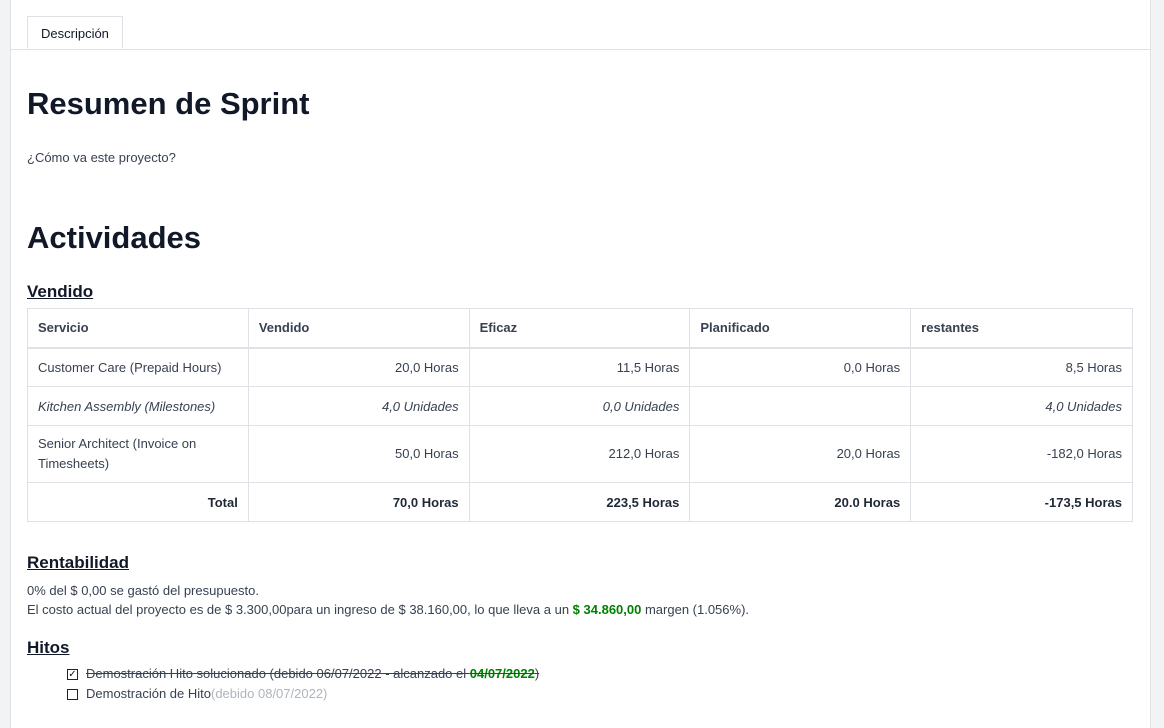 The image size is (1164, 728). Describe the element at coordinates (1021, 502) in the screenshot. I see `total-remaining: -173,5 Horas` at that location.